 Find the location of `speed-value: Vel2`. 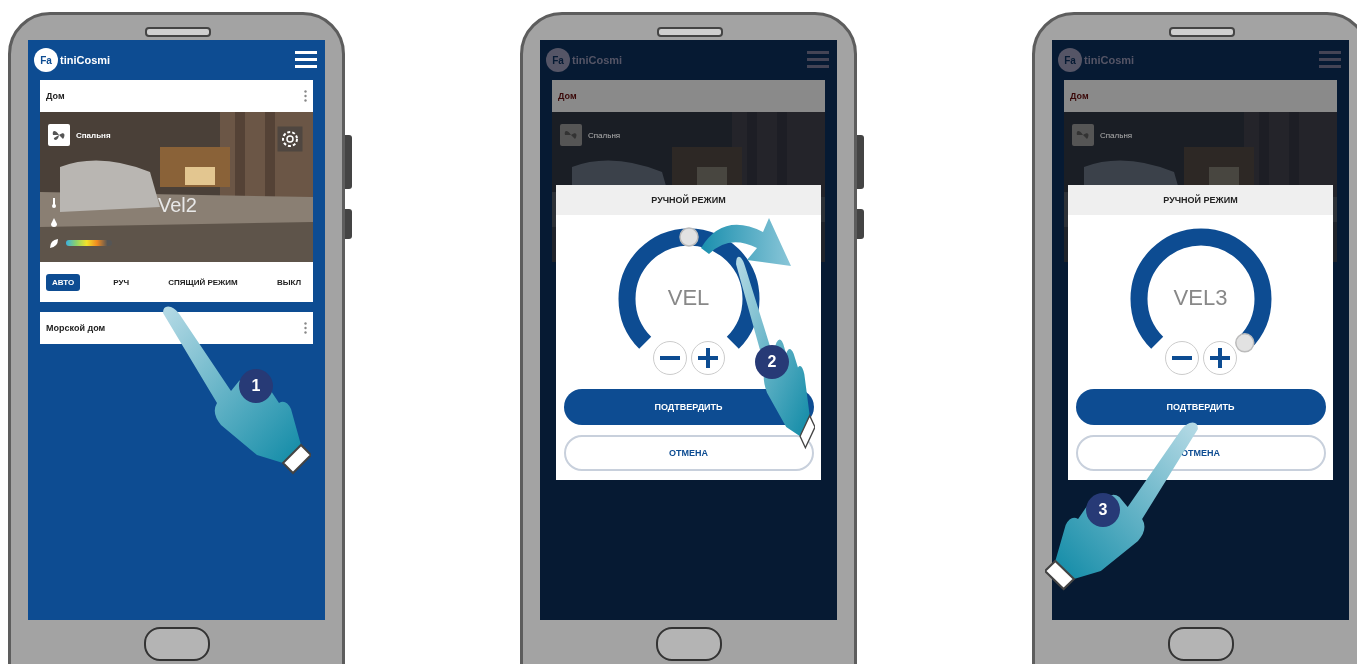

speed-value: Vel2 is located at coordinates (177, 205).